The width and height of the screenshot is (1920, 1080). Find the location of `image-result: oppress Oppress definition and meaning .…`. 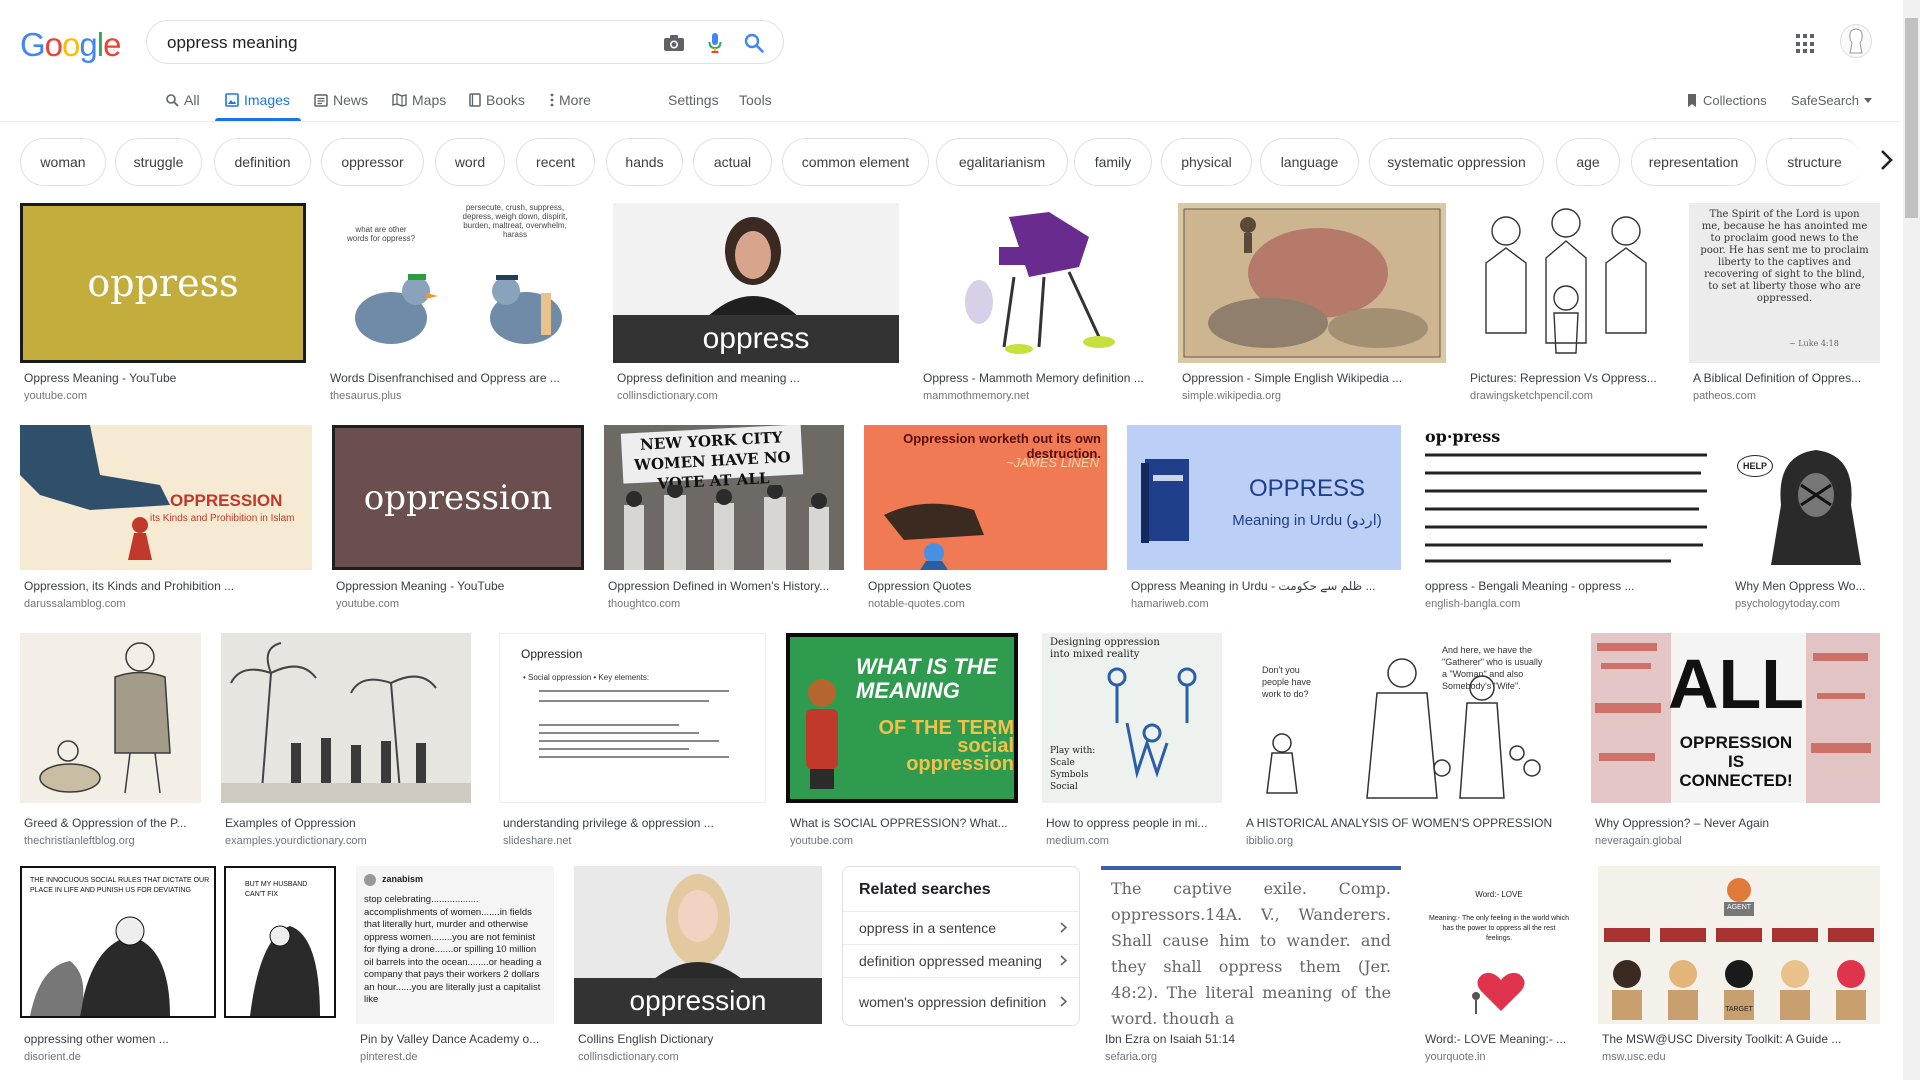

image-result: oppress Oppress definition and meaning .… is located at coordinates (756, 303).